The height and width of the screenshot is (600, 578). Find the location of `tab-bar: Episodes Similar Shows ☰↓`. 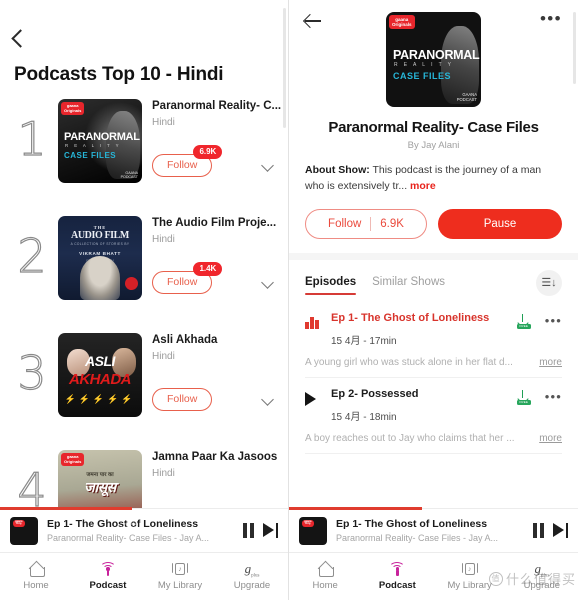

tab-bar: Episodes Similar Shows ☰↓ is located at coordinates (433, 281).